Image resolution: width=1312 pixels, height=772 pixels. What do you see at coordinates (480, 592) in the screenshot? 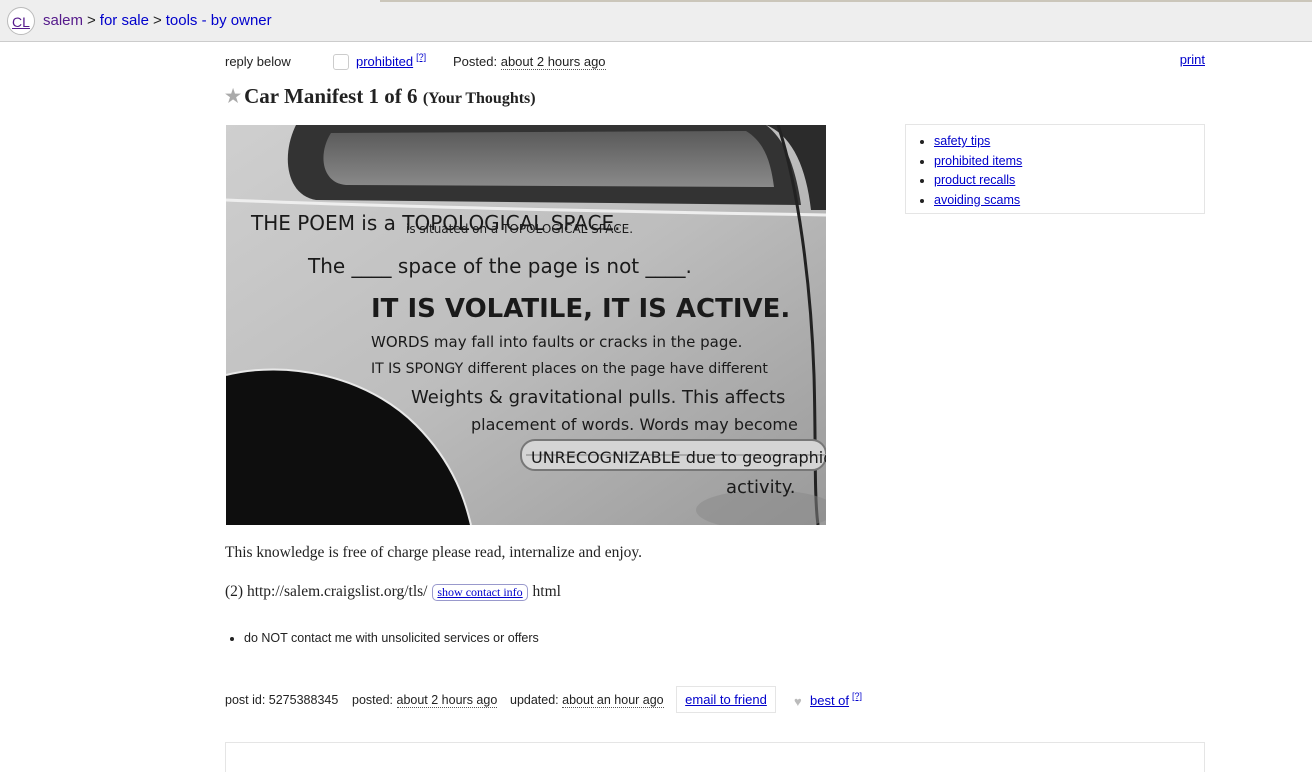
I see `show-contact-info-button: show contact info` at bounding box center [480, 592].